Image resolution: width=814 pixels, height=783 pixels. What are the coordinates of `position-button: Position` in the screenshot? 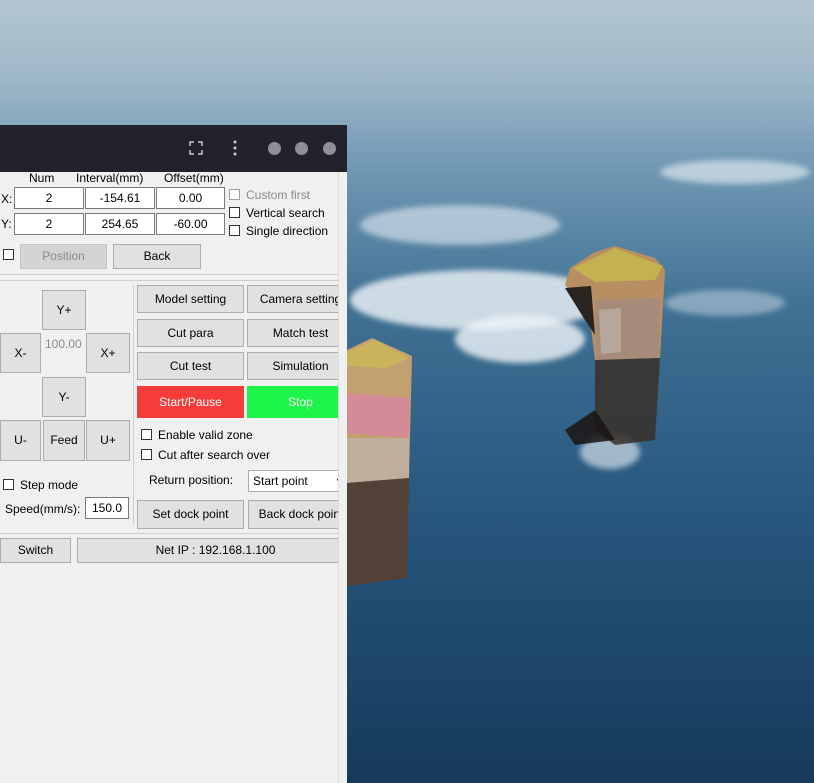 It's located at (63, 256).